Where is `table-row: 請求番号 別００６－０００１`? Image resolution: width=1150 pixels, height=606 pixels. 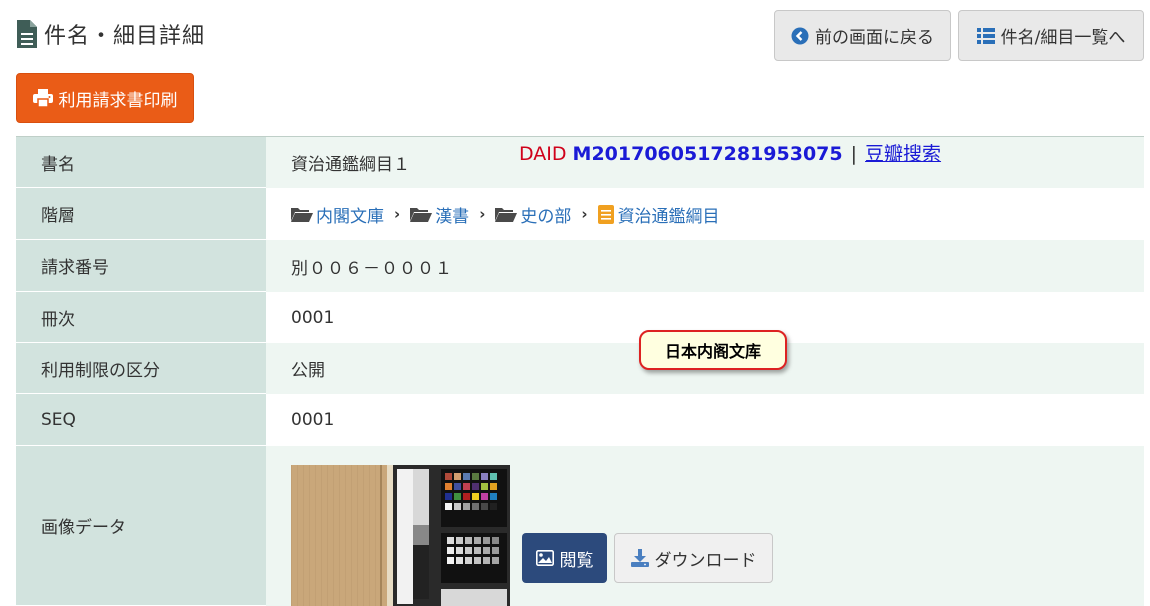 table-row: 請求番号 別００６－０００１ is located at coordinates (580, 266).